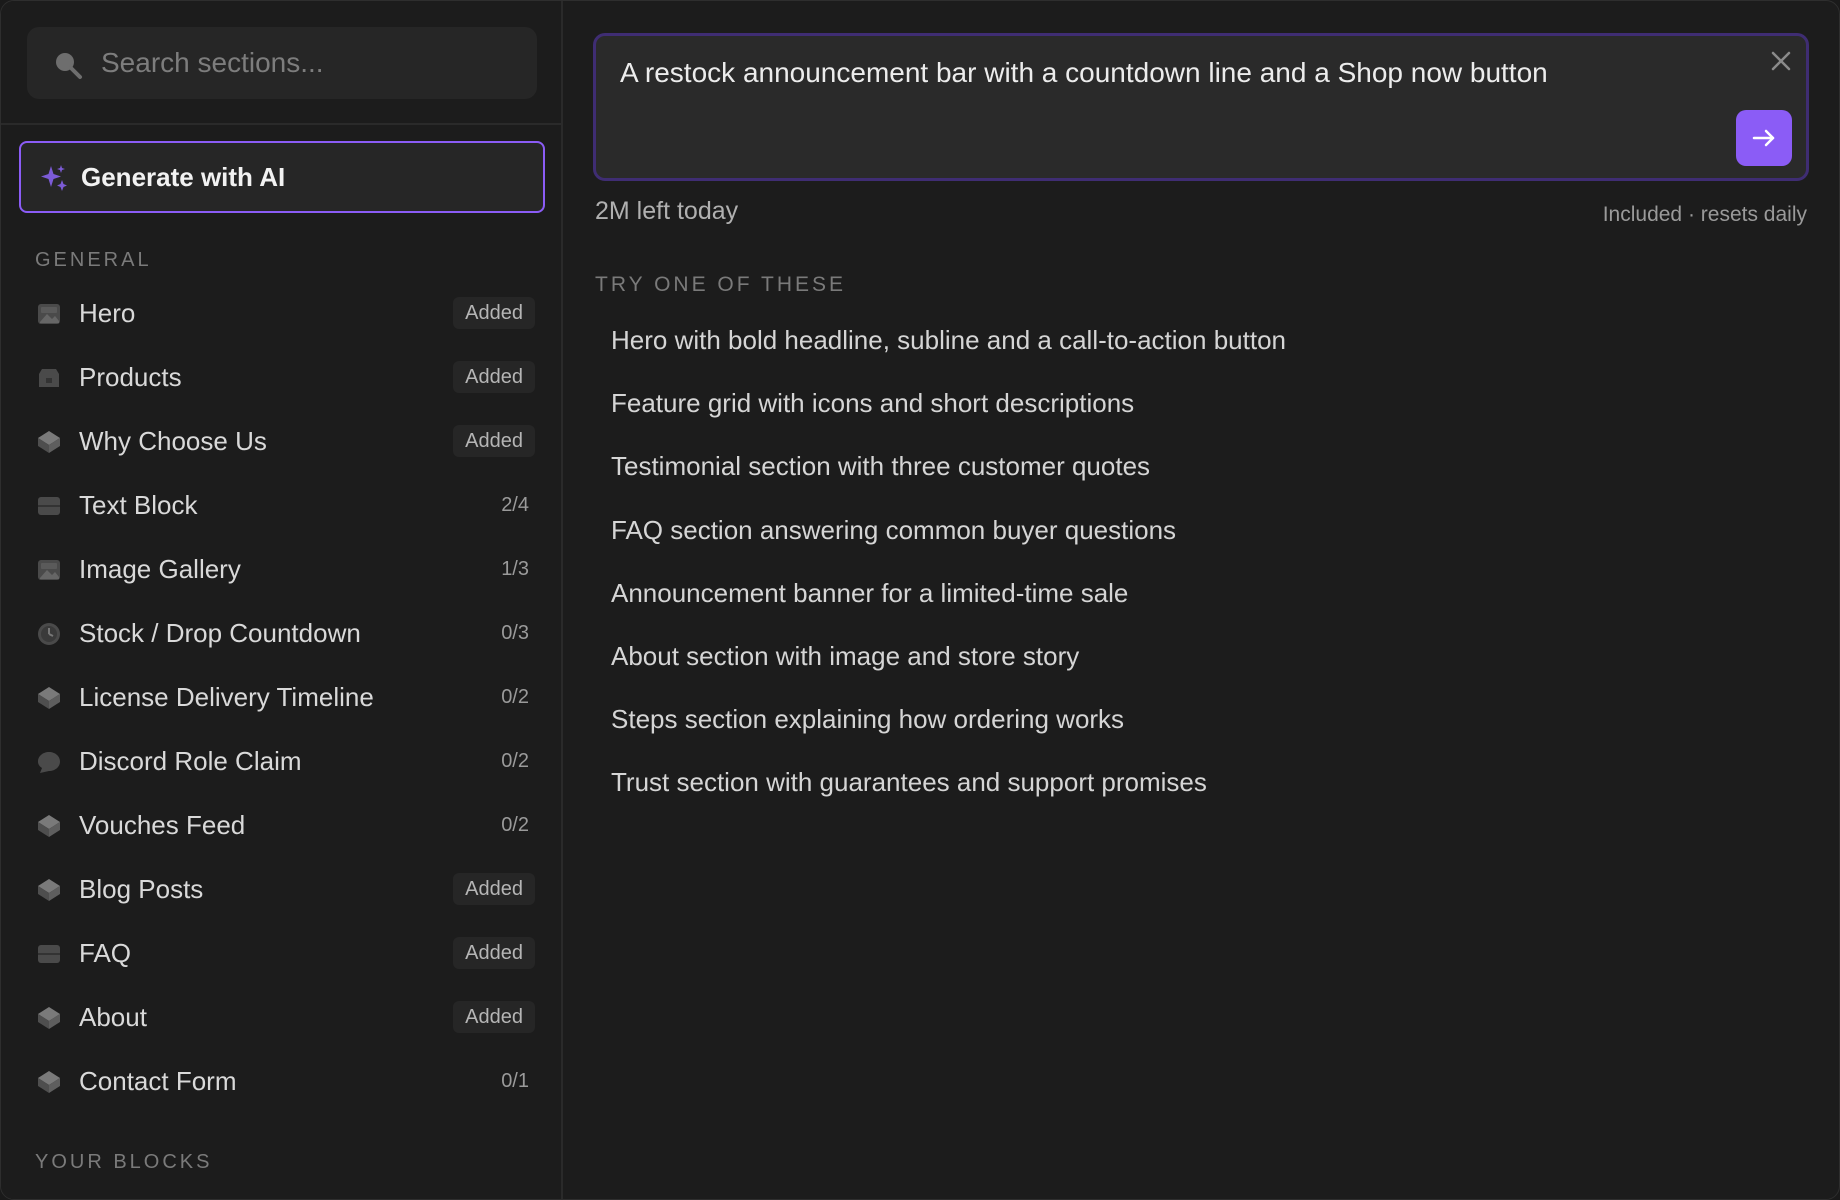 The height and width of the screenshot is (1200, 1840). What do you see at coordinates (515, 505) in the screenshot?
I see `usage-count: 2/4` at bounding box center [515, 505].